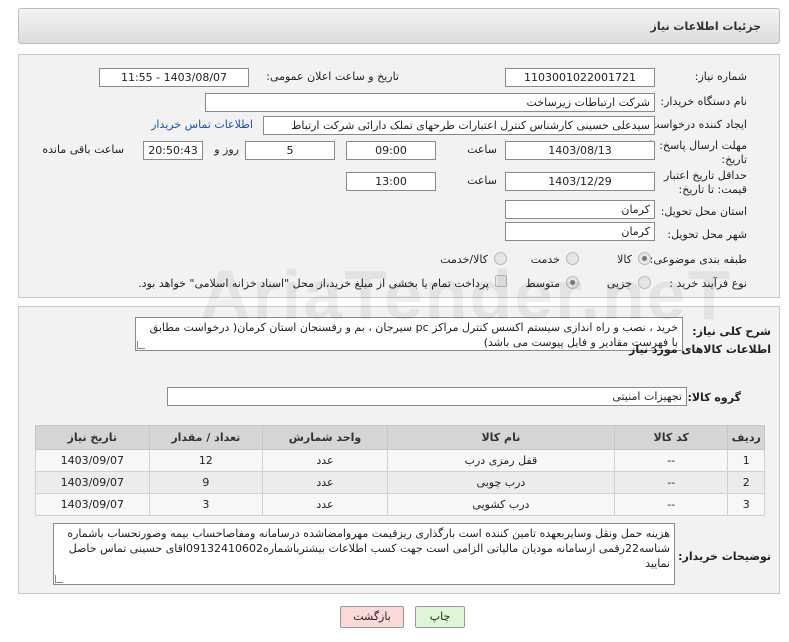  I want to click on purchase-minor-label: جزیی, so click(619, 283).